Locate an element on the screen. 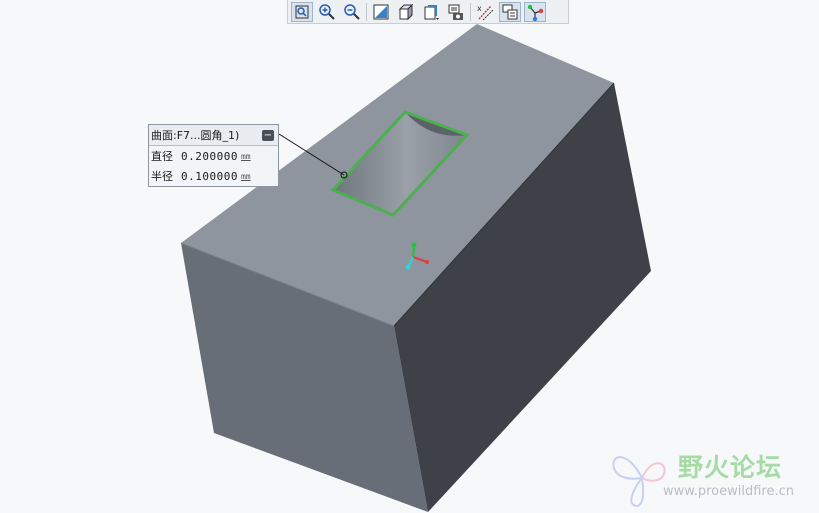 Image resolution: width=819 pixels, height=513 pixels. spin-center-button is located at coordinates (535, 11).